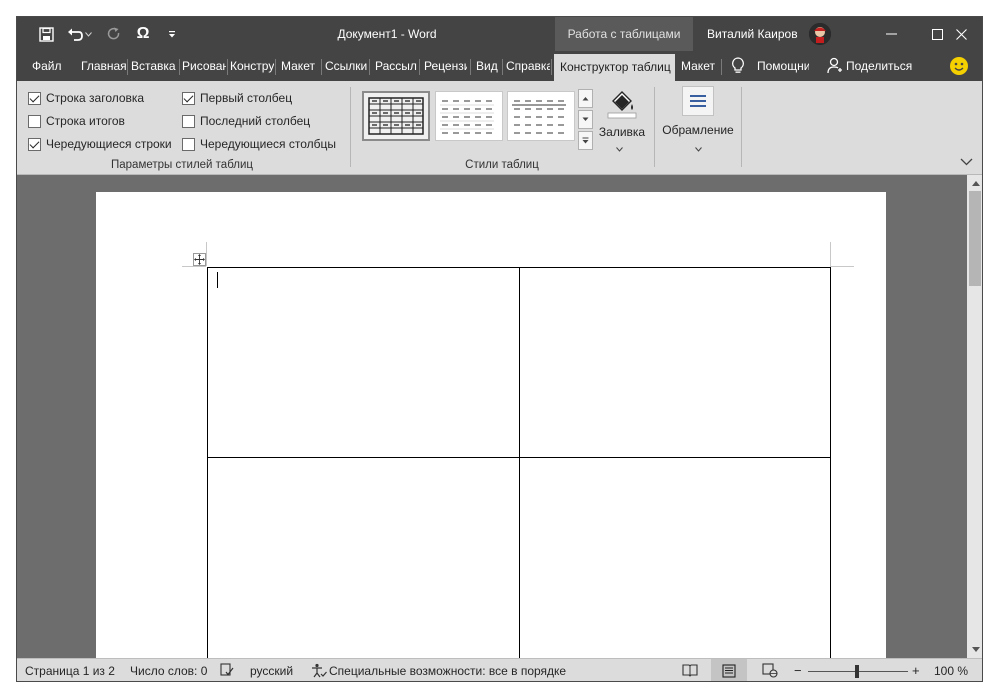 The image size is (999, 698). What do you see at coordinates (835, 67) in the screenshot?
I see `share-person-icon` at bounding box center [835, 67].